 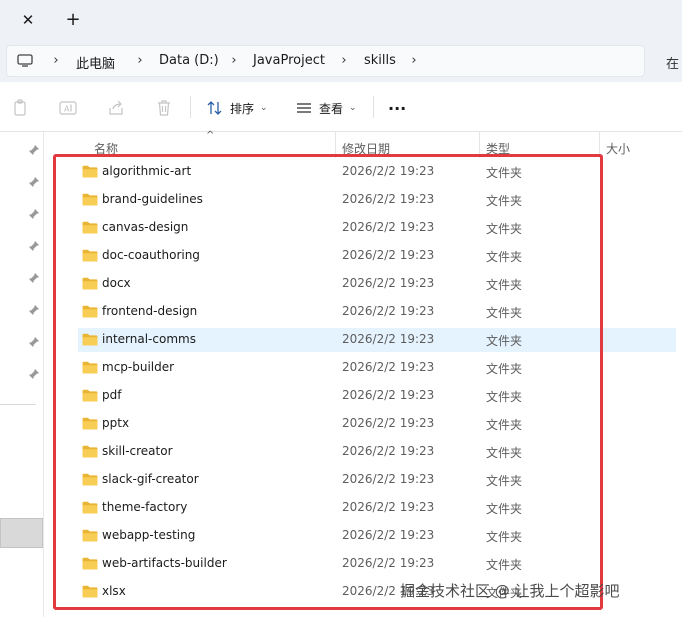 I want to click on file-row: pptx 2026/2/2 19:23 文件夹, so click(x=377, y=424).